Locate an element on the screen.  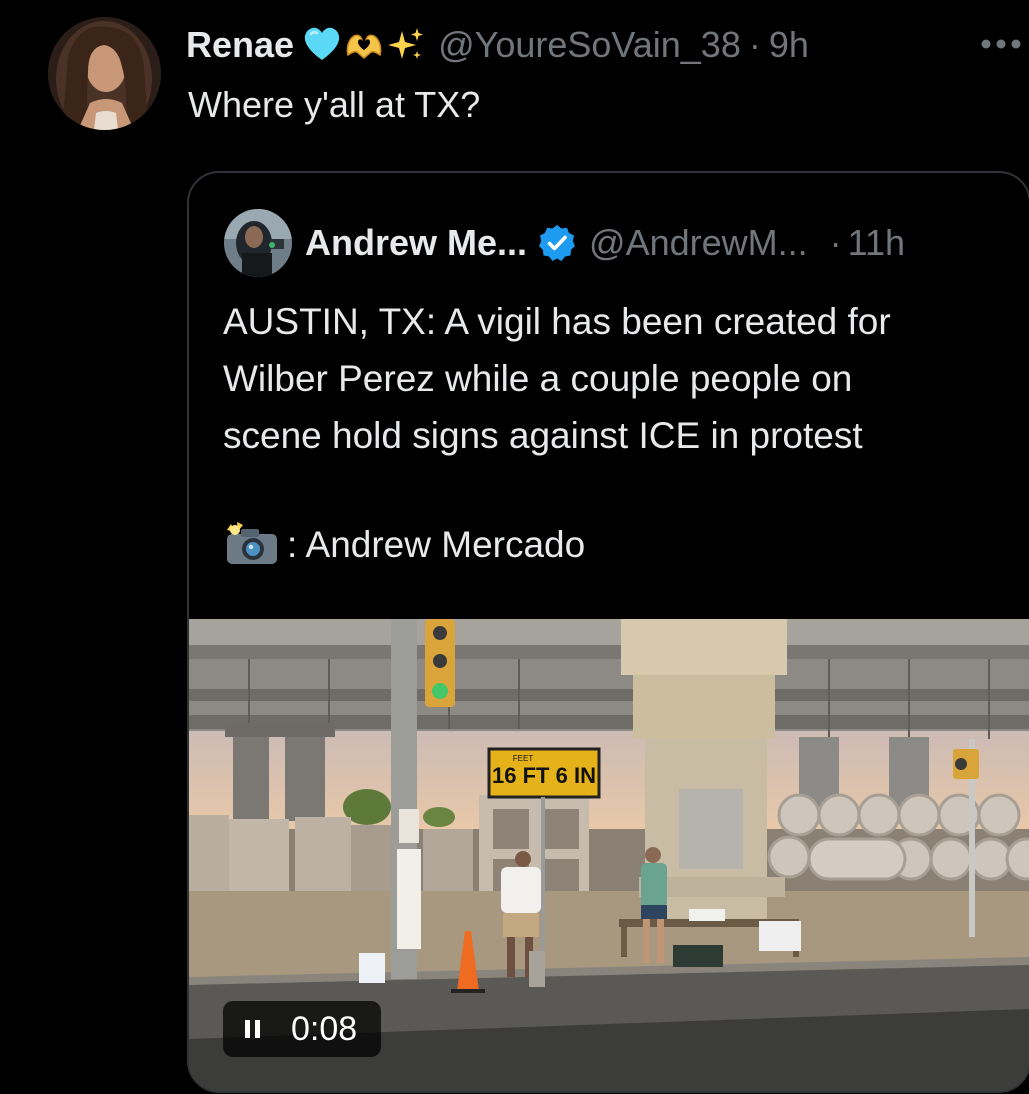
ellipsis-icon is located at coordinates (1001, 44).